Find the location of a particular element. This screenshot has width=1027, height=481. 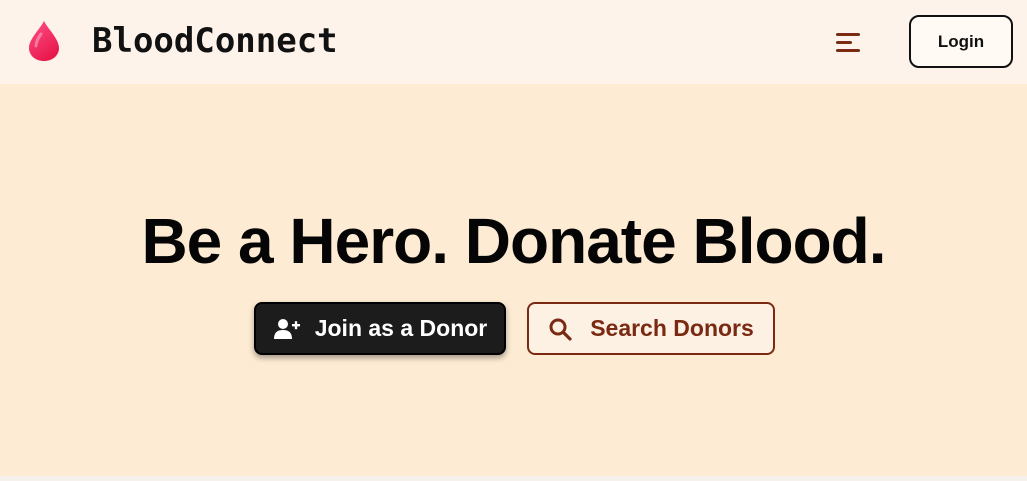

search-icon is located at coordinates (560, 329).